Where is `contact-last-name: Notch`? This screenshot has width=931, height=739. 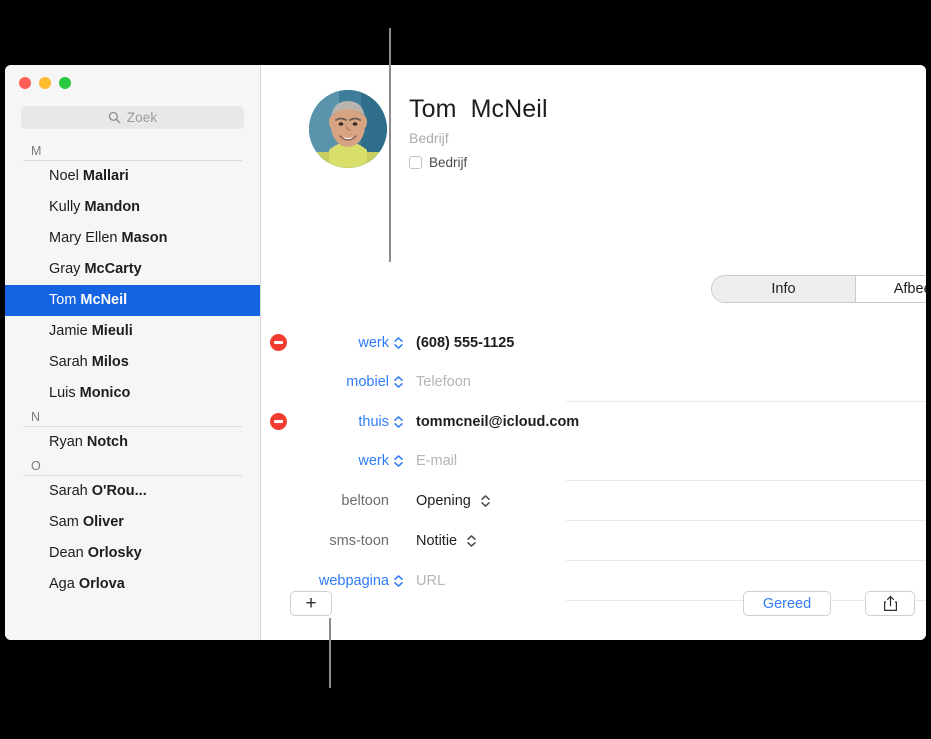 contact-last-name: Notch is located at coordinates (107, 442).